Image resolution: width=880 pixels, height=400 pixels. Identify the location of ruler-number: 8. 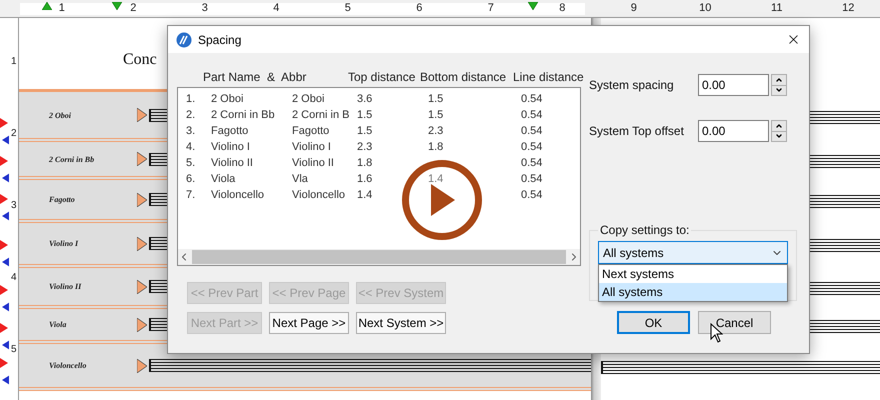
(562, 8).